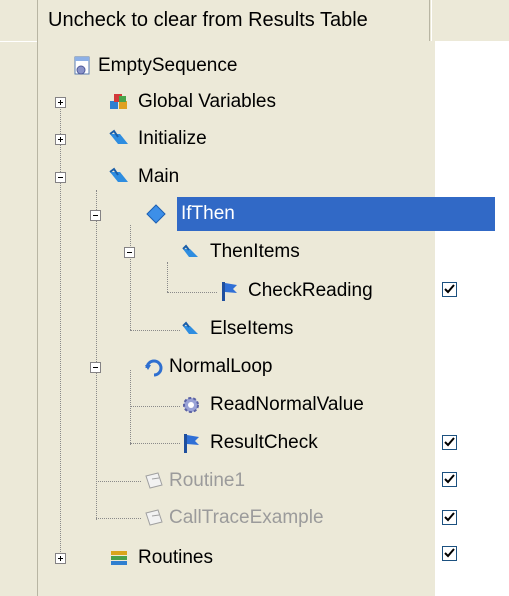 The image size is (509, 596). I want to click on left-gutter, so click(19, 298).